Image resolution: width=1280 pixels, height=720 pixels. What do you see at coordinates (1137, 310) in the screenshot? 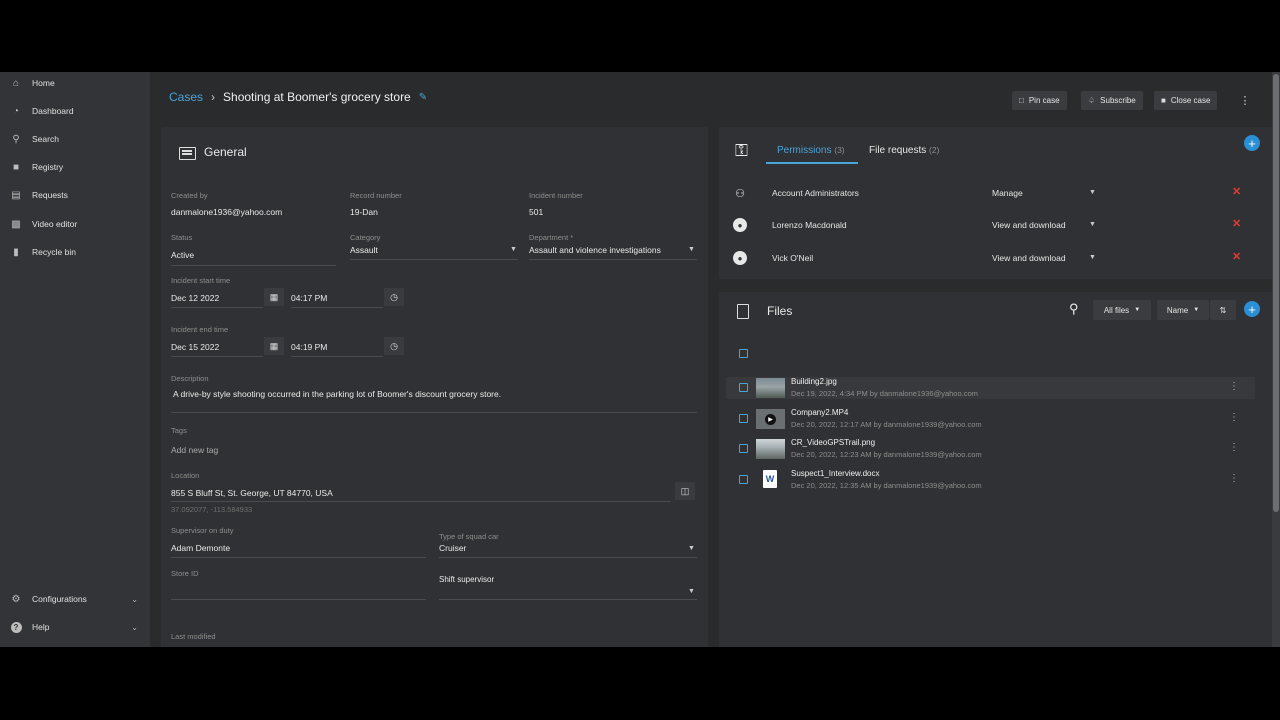
I see `caret-down-icon: ▼` at bounding box center [1137, 310].